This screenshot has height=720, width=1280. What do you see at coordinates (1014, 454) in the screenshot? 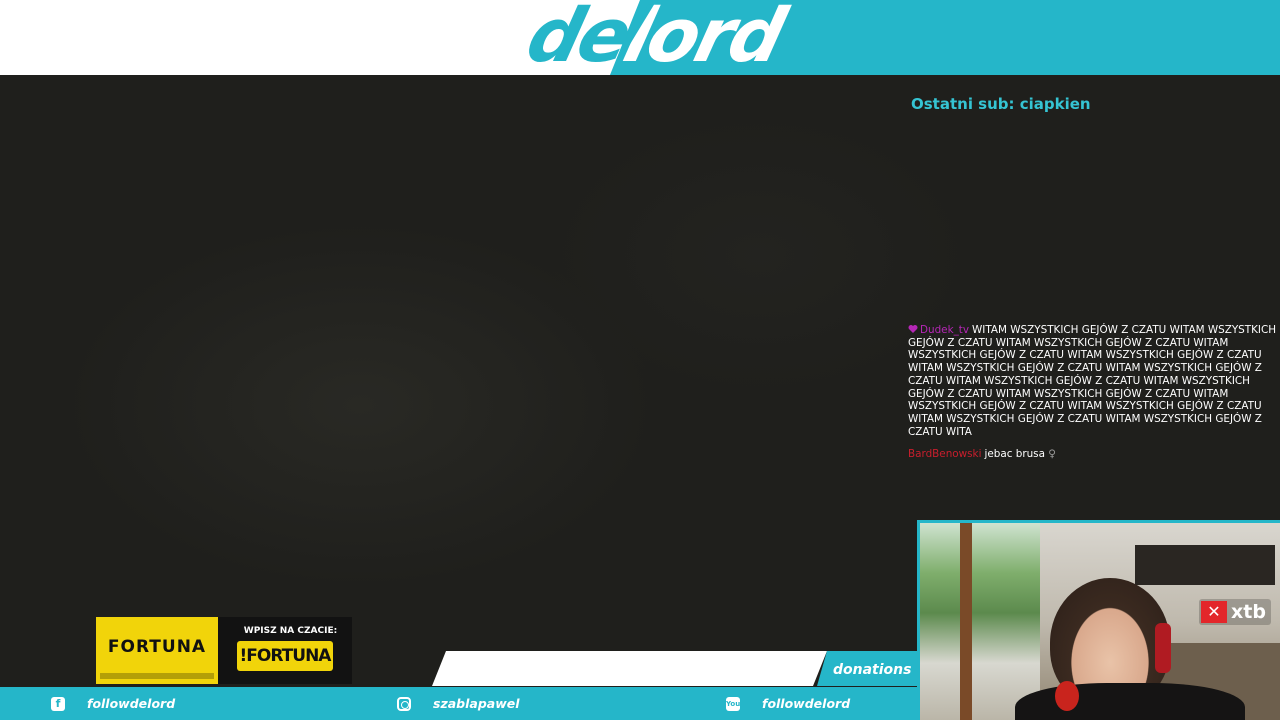
I see `chat-text: jebac brusa` at bounding box center [1014, 454].